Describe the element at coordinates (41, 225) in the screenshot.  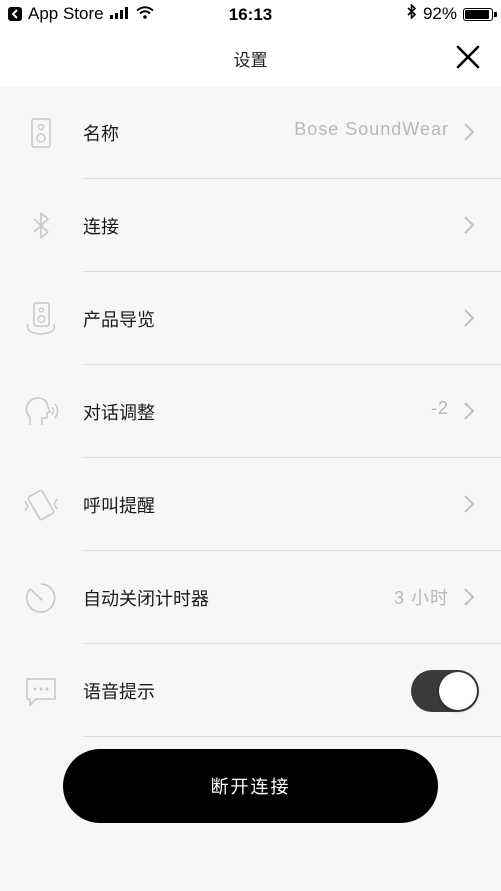
I see `bluetooth-icon` at that location.